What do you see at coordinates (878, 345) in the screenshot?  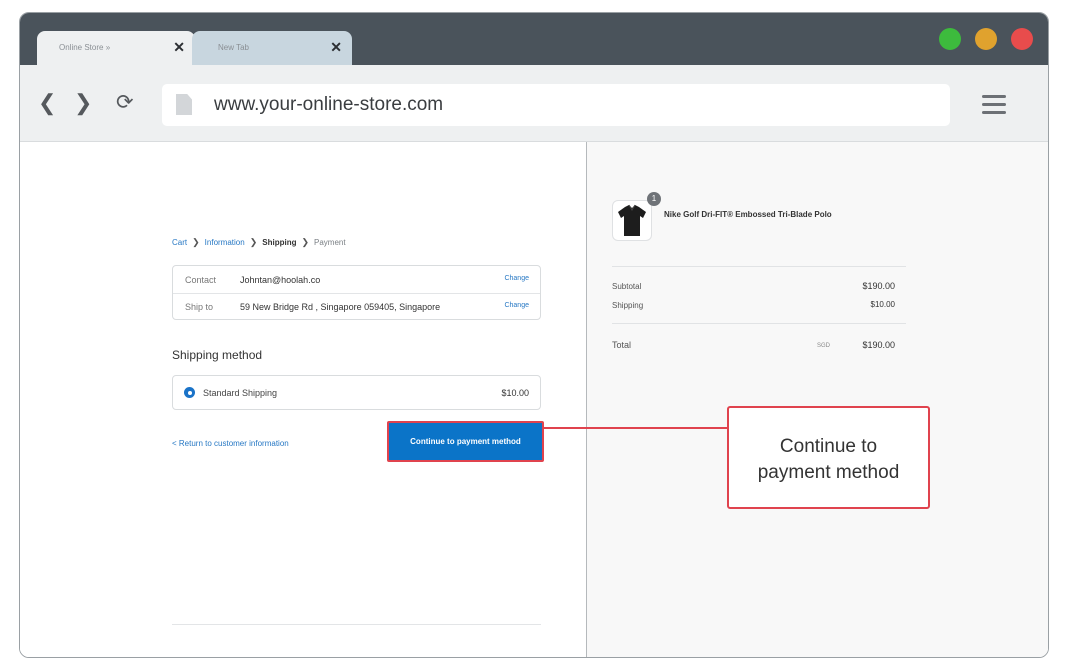 I see `total-value: $190.00` at bounding box center [878, 345].